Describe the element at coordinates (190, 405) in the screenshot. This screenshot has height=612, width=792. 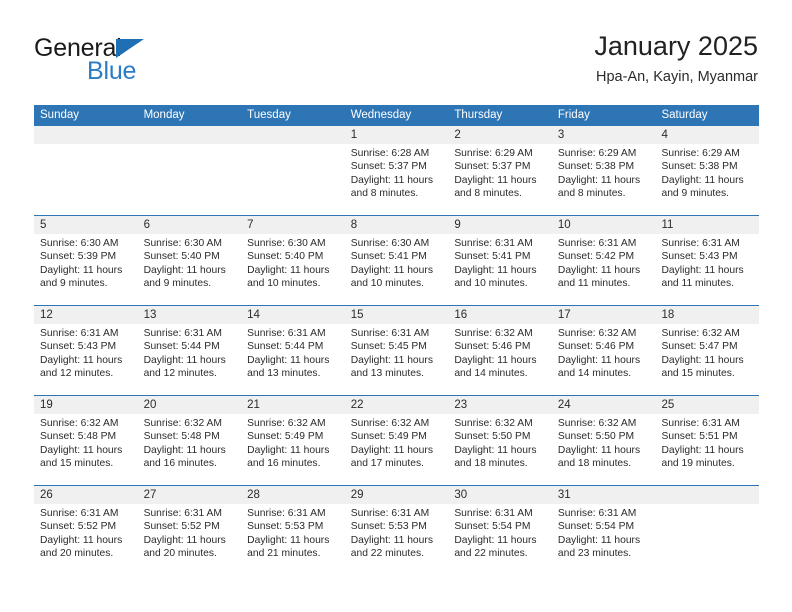
I see `day-number: 20` at that location.